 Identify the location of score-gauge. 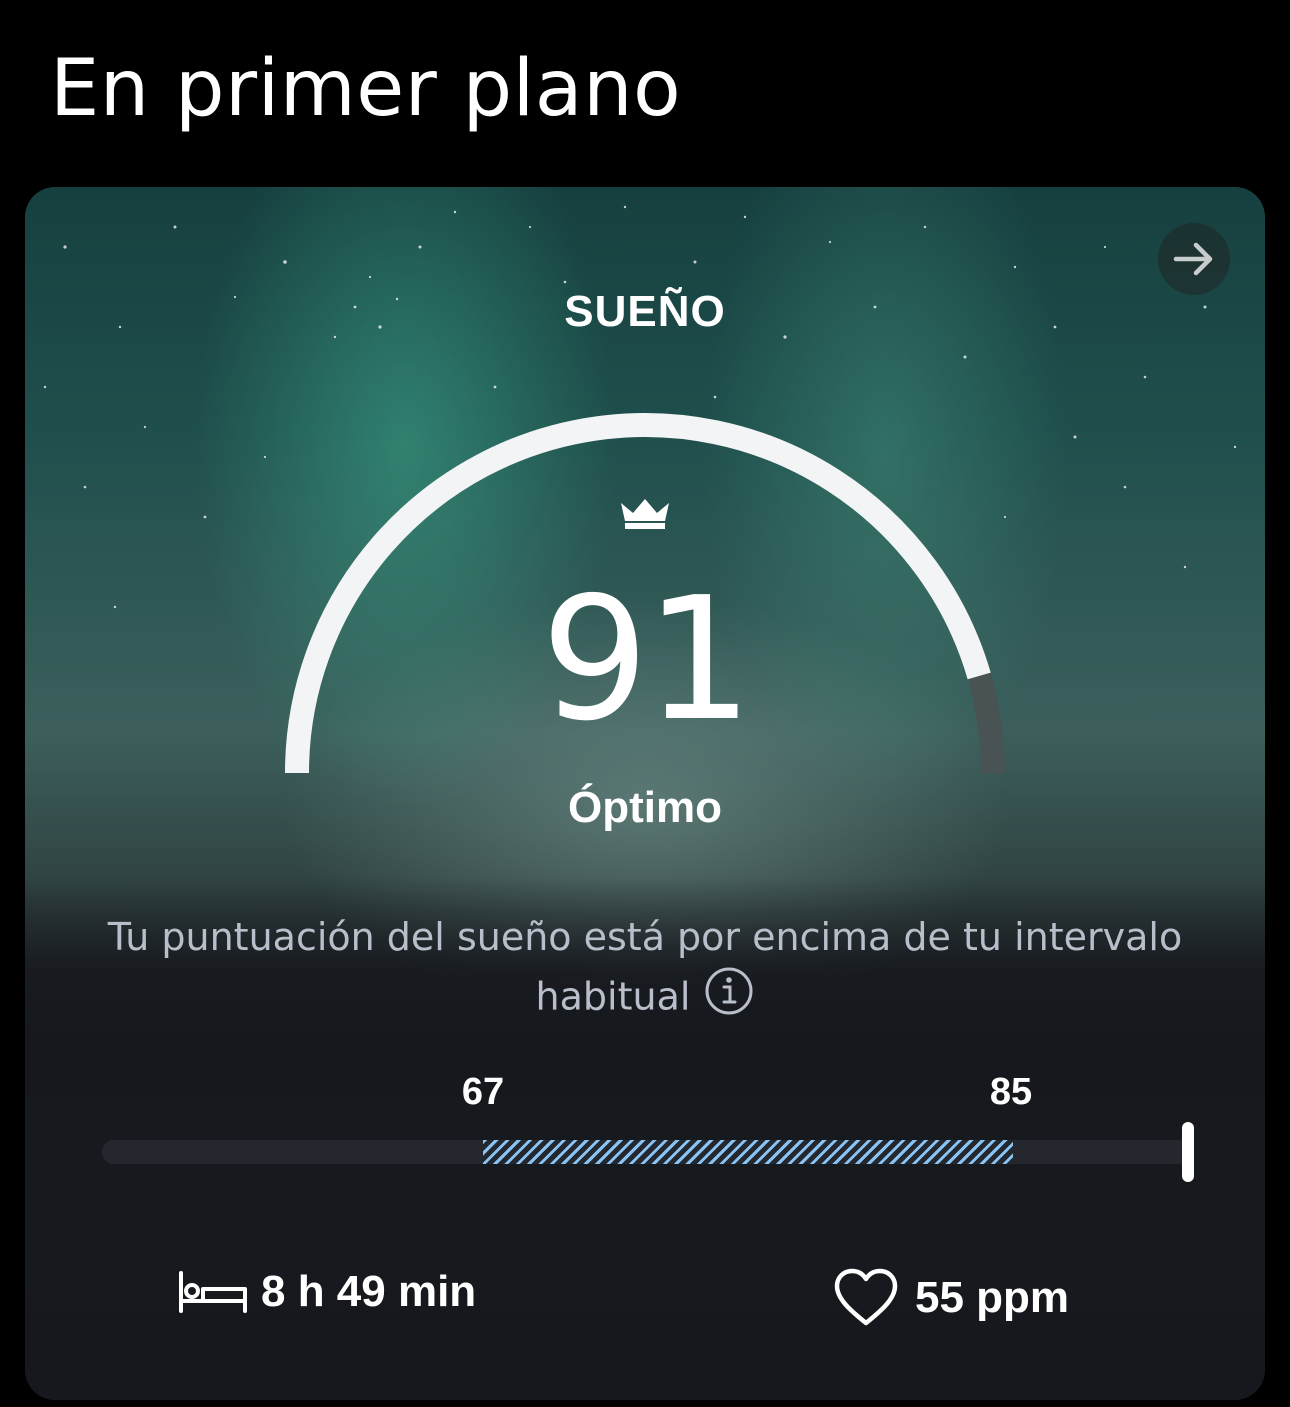
(645, 593).